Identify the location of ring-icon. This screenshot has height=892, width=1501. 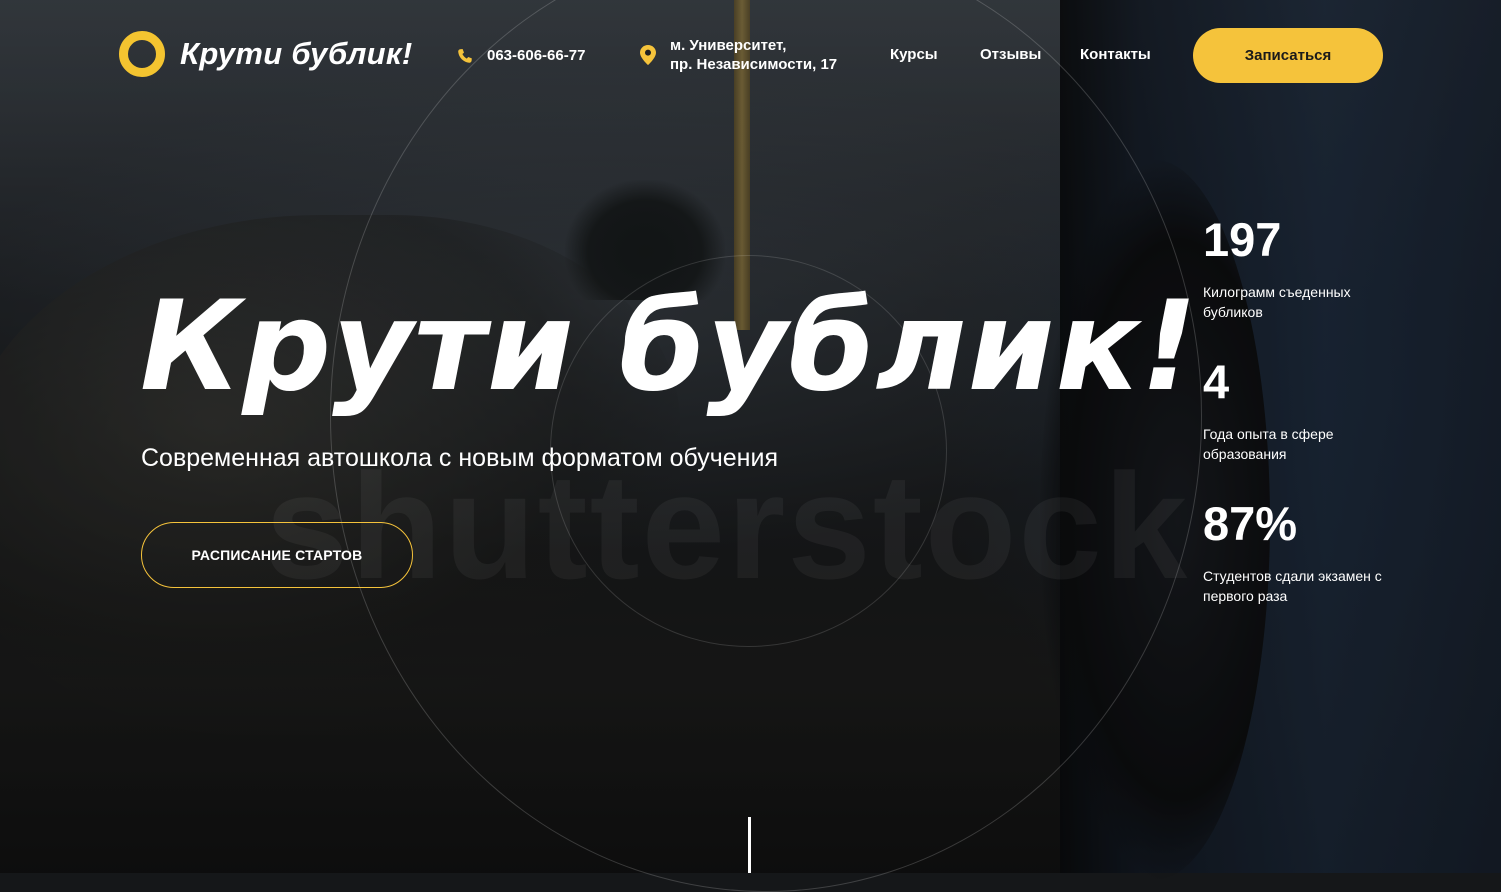
(142, 54).